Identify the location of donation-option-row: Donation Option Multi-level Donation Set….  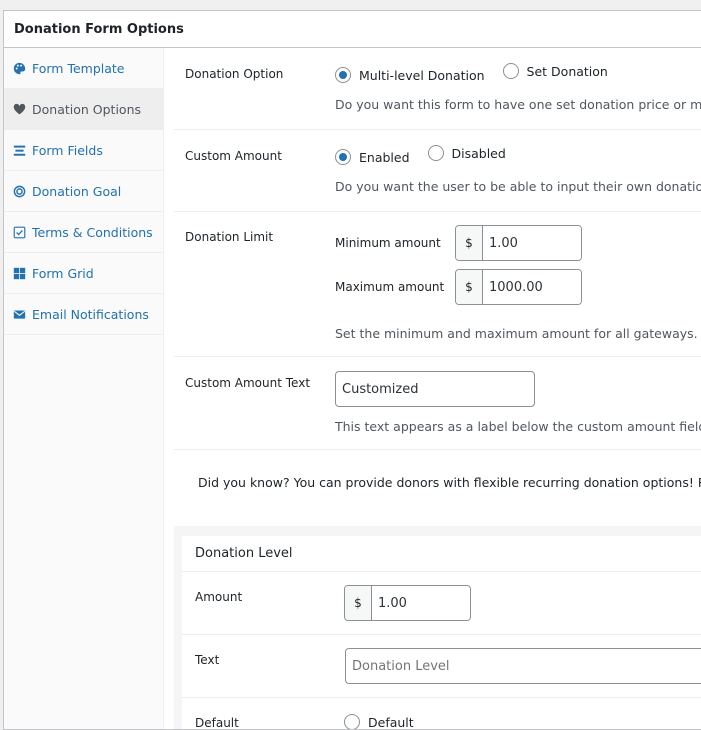
(437, 89).